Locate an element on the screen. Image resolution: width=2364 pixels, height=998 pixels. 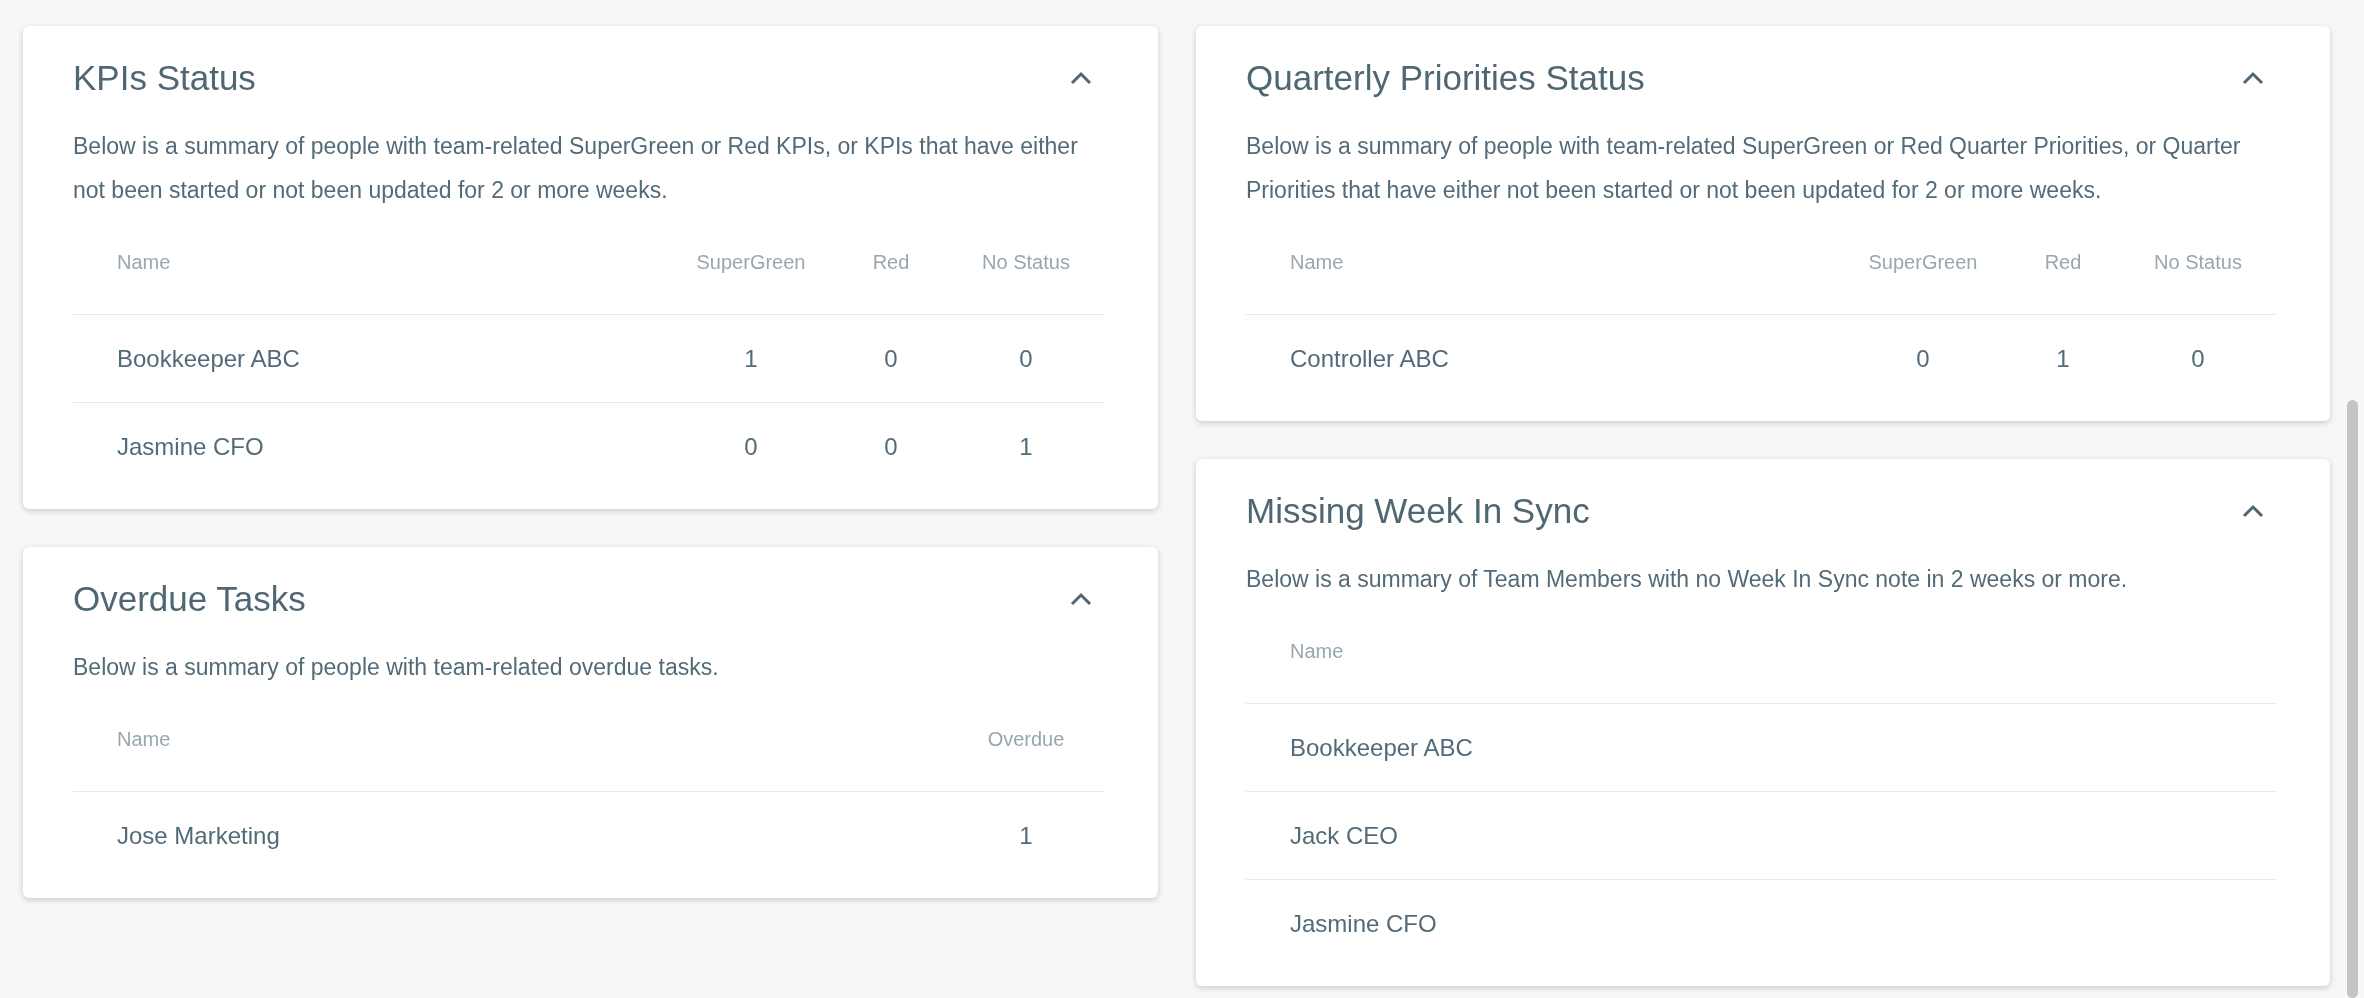
scrollbar-thumb is located at coordinates (2352, 699).